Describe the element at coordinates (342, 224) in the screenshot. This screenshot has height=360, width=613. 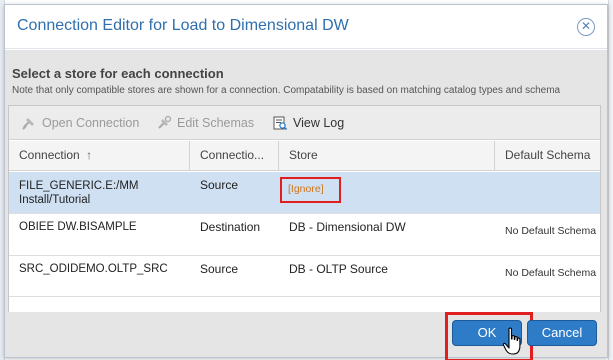
I see `store-cell: DB - Dimensional DW` at that location.